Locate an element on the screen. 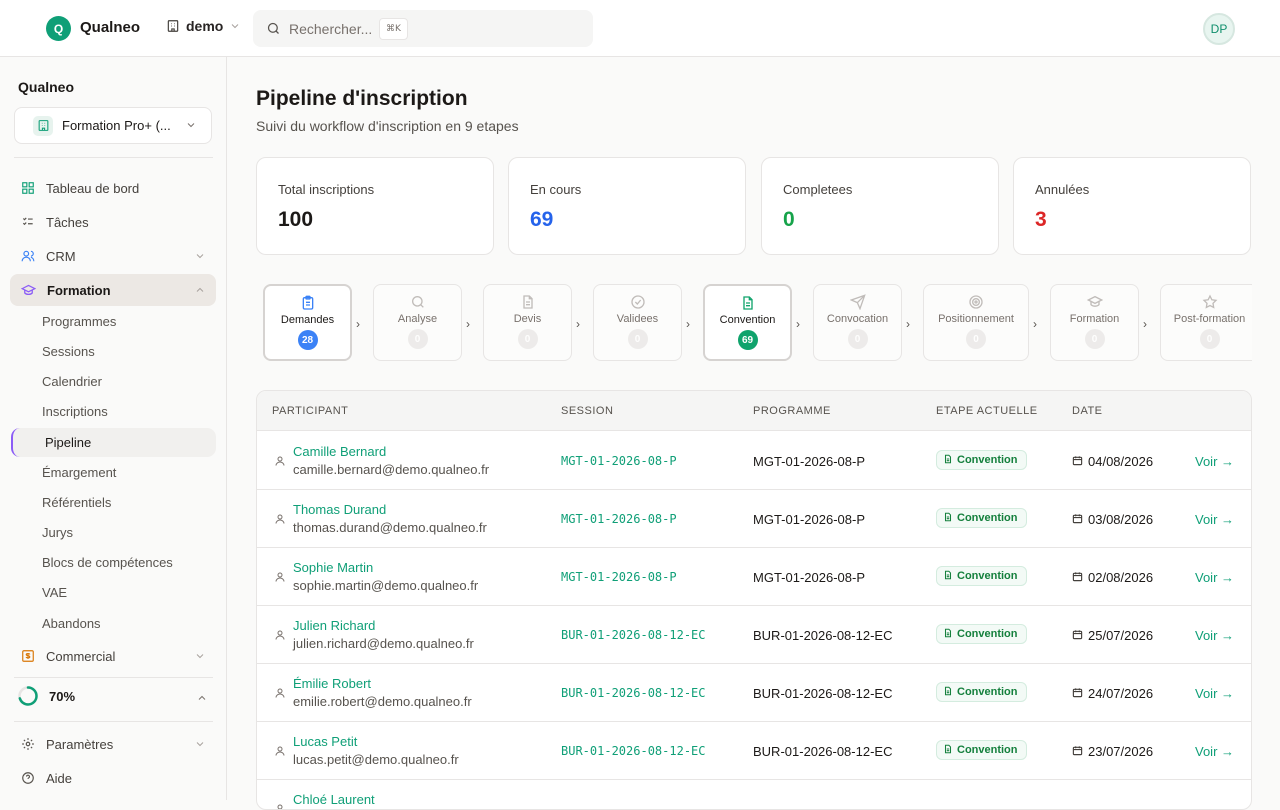 Image resolution: width=1280 pixels, height=810 pixels. participant-name: Lucas Petit is located at coordinates (325, 741).